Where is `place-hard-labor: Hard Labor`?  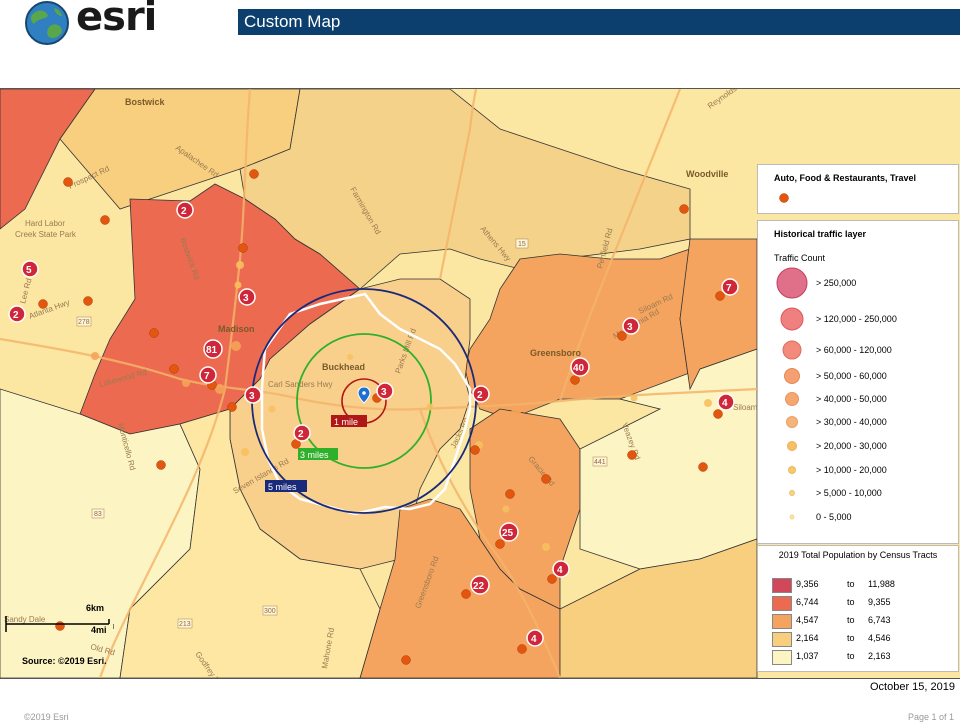
place-hard-labor: Hard Labor is located at coordinates (45, 223).